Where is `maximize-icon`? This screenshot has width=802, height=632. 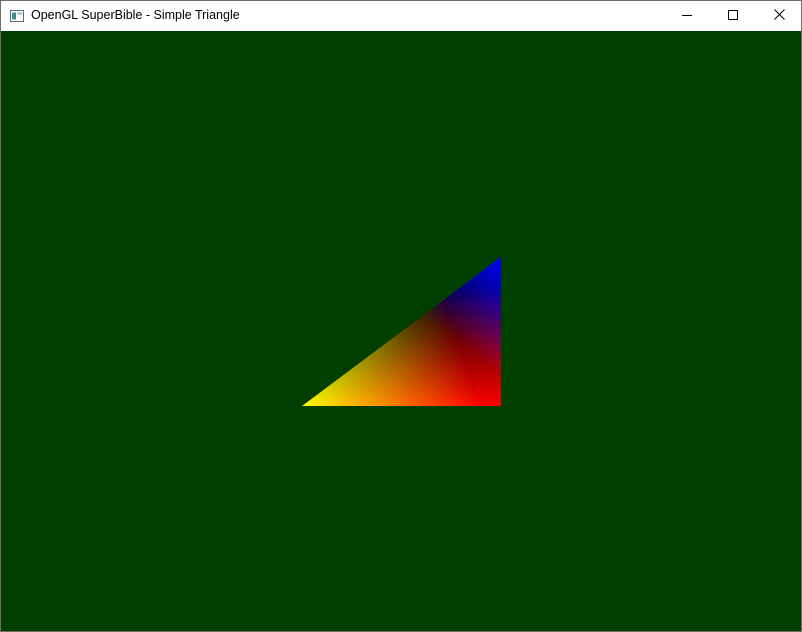
maximize-icon is located at coordinates (733, 16).